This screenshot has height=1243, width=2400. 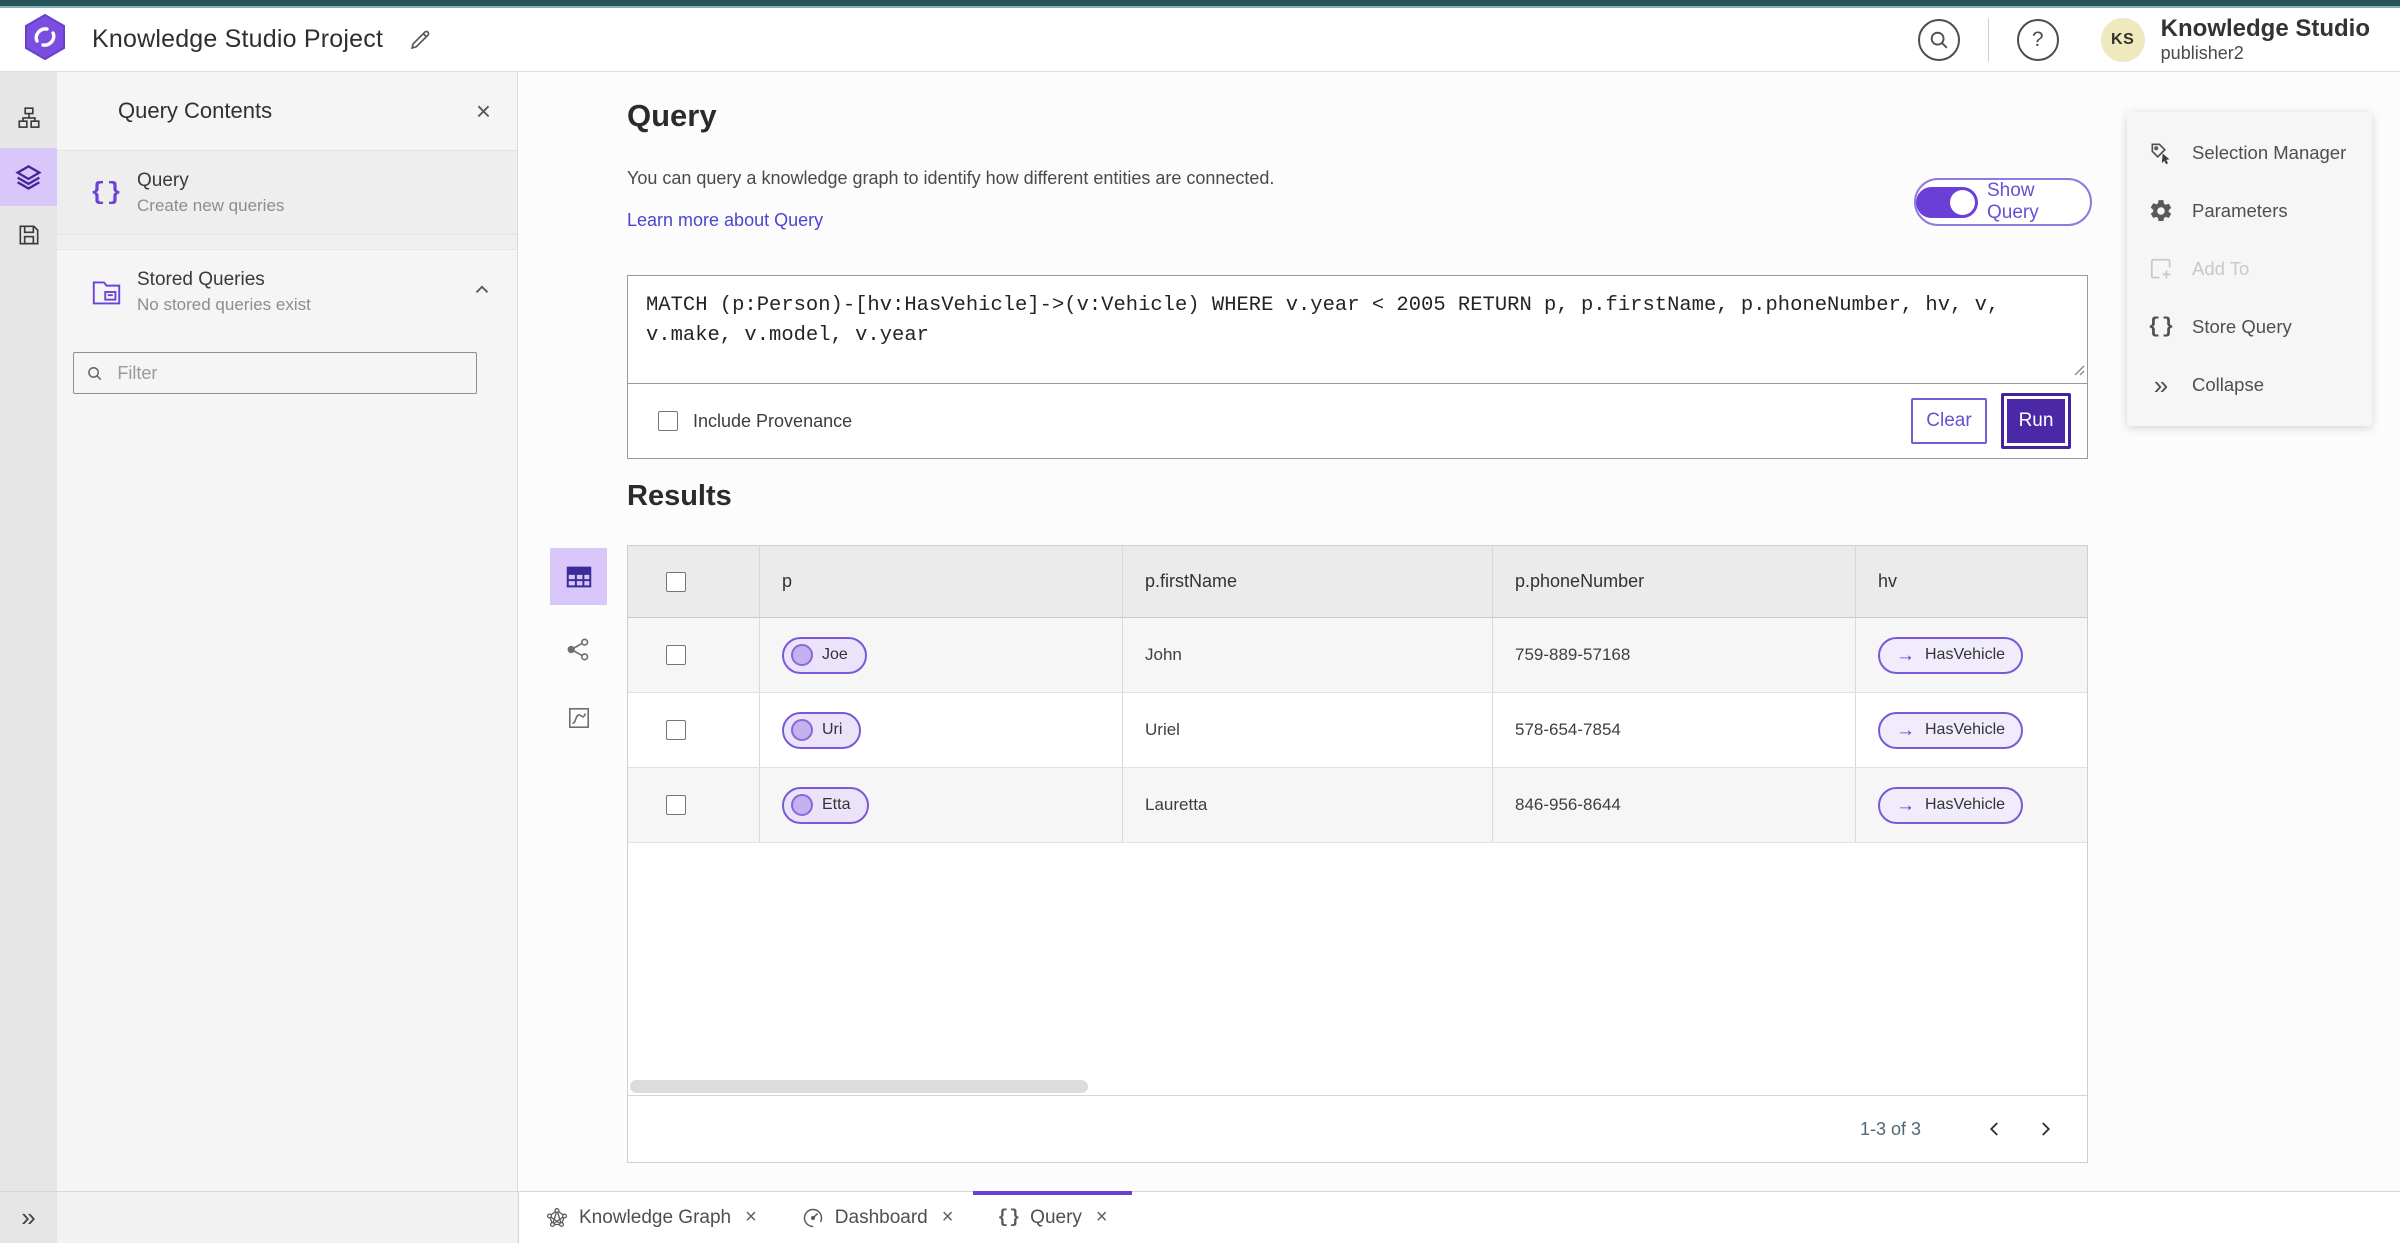 I want to click on tab-knowledge-graph: Knowledge Graph ×, so click(x=651, y=1217).